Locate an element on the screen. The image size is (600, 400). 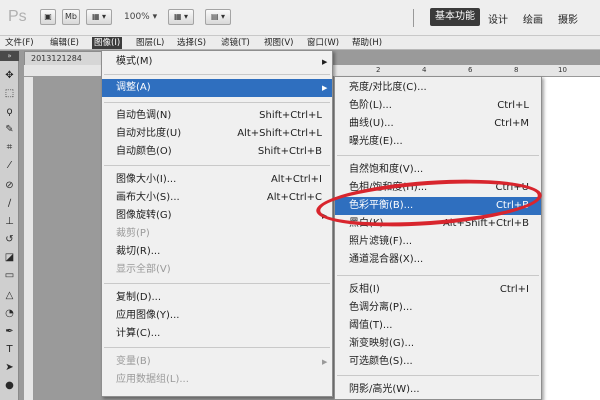
menu-item-canvas-size: 画布大小(S)... Alt+Ctrl+C is located at coordinates (217, 198).